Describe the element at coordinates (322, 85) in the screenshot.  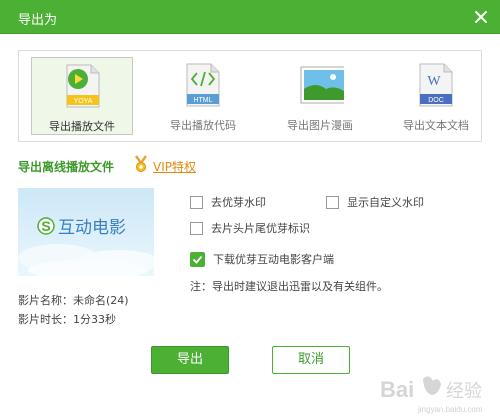
I see `image-comic-icon` at that location.